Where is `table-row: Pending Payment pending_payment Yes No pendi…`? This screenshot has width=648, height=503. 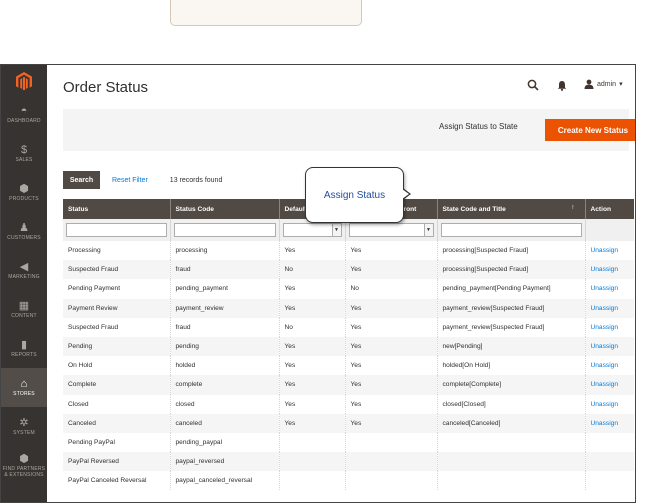 table-row: Pending Payment pending_payment Yes No pendi… is located at coordinates (348, 289).